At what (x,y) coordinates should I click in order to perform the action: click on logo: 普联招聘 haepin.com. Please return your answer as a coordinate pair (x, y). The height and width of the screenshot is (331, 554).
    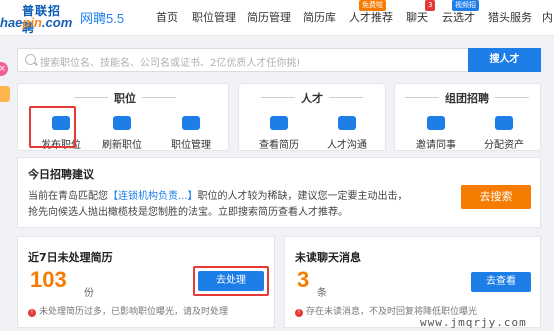
    Looking at the image, I should click on (36, 18).